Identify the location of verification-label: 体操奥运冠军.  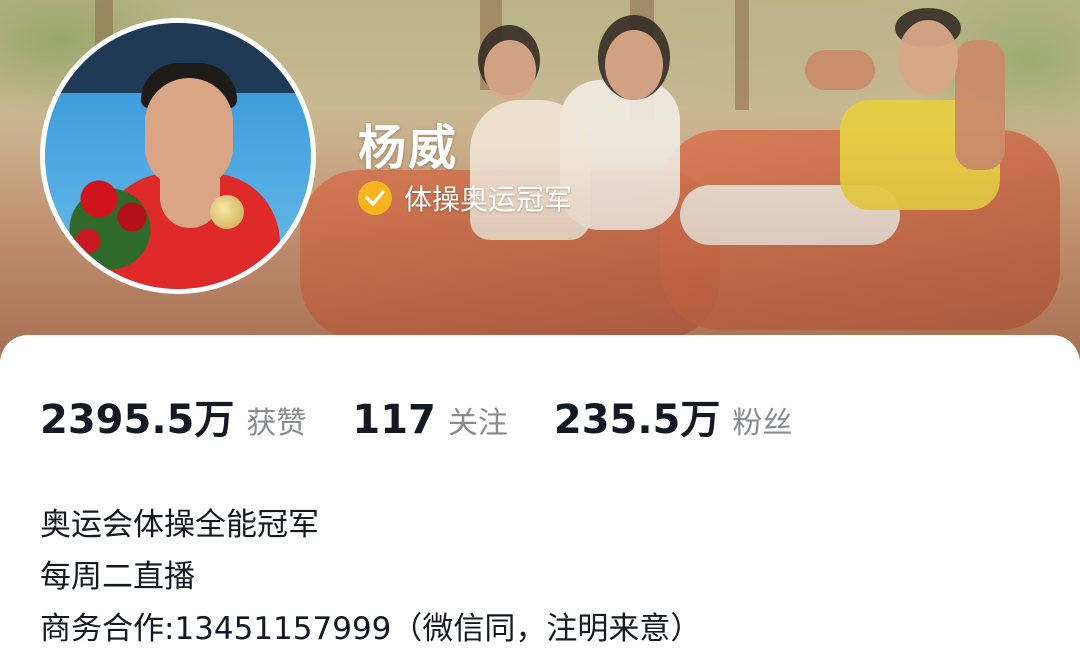
(488, 199).